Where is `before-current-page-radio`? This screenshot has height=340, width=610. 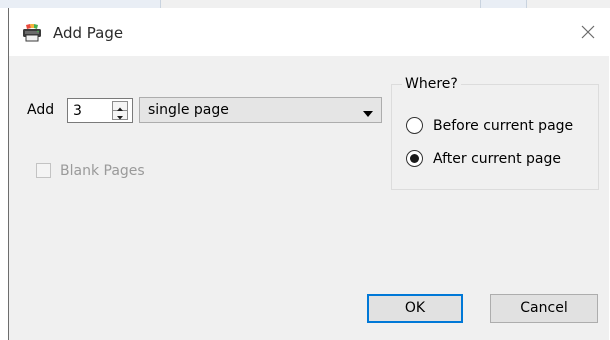
before-current-page-radio is located at coordinates (414, 125).